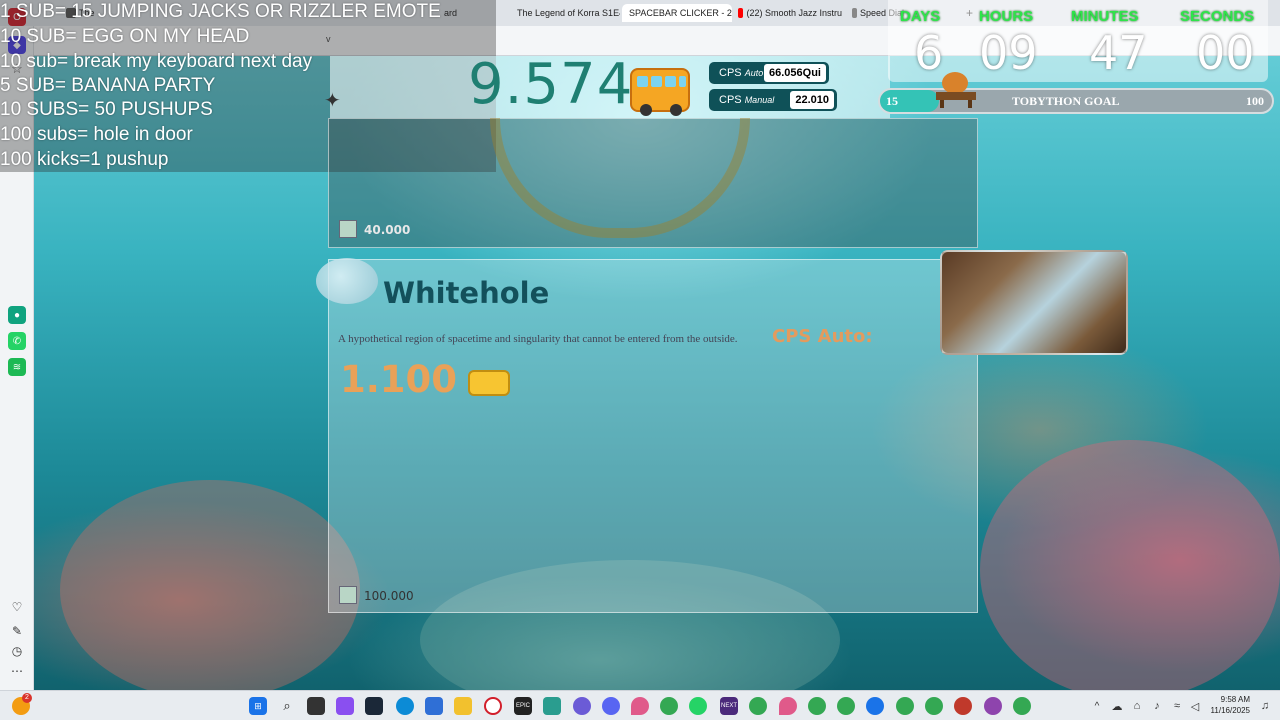 This screenshot has height=720, width=1280. Describe the element at coordinates (854, 13) in the screenshot. I see `speed-dial-icon` at that location.